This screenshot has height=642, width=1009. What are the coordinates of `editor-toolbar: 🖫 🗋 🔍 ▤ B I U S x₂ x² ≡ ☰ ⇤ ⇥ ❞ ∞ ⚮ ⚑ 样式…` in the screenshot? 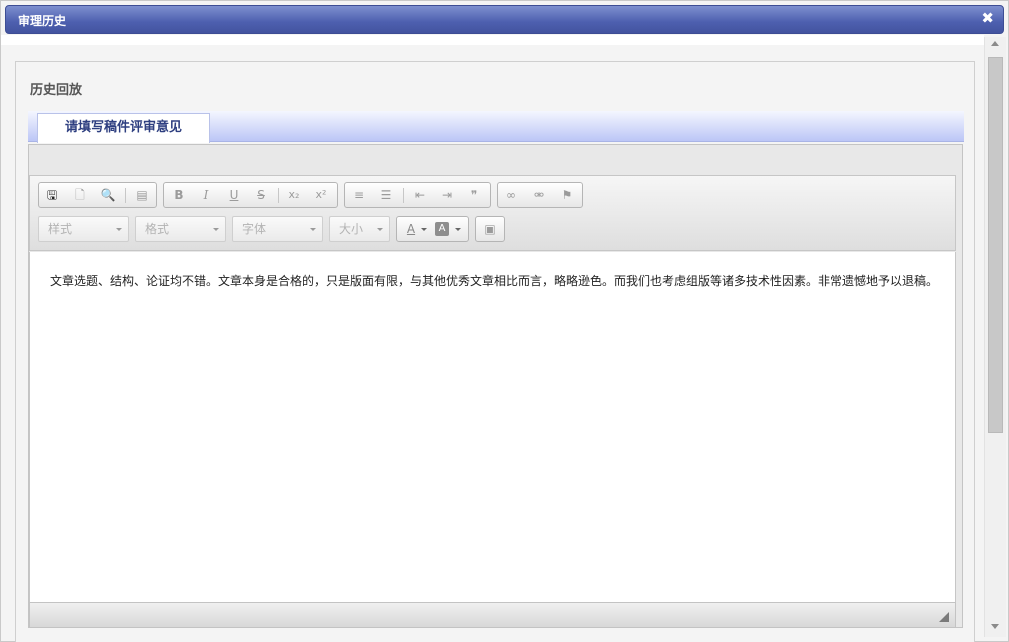 It's located at (492, 213).